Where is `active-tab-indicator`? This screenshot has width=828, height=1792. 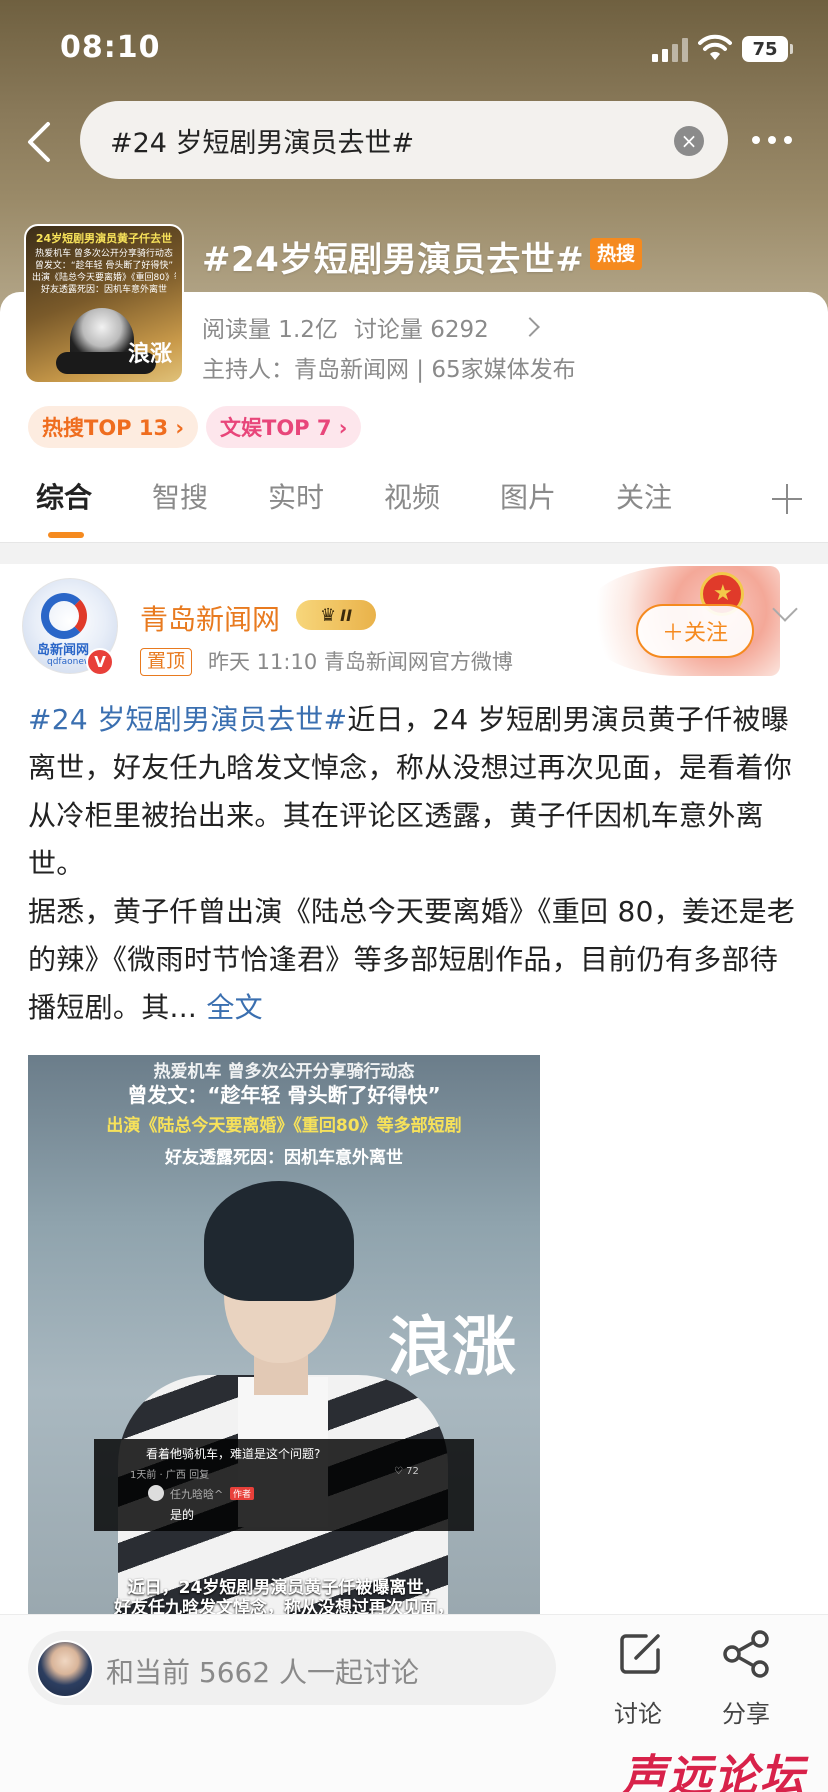 active-tab-indicator is located at coordinates (66, 535).